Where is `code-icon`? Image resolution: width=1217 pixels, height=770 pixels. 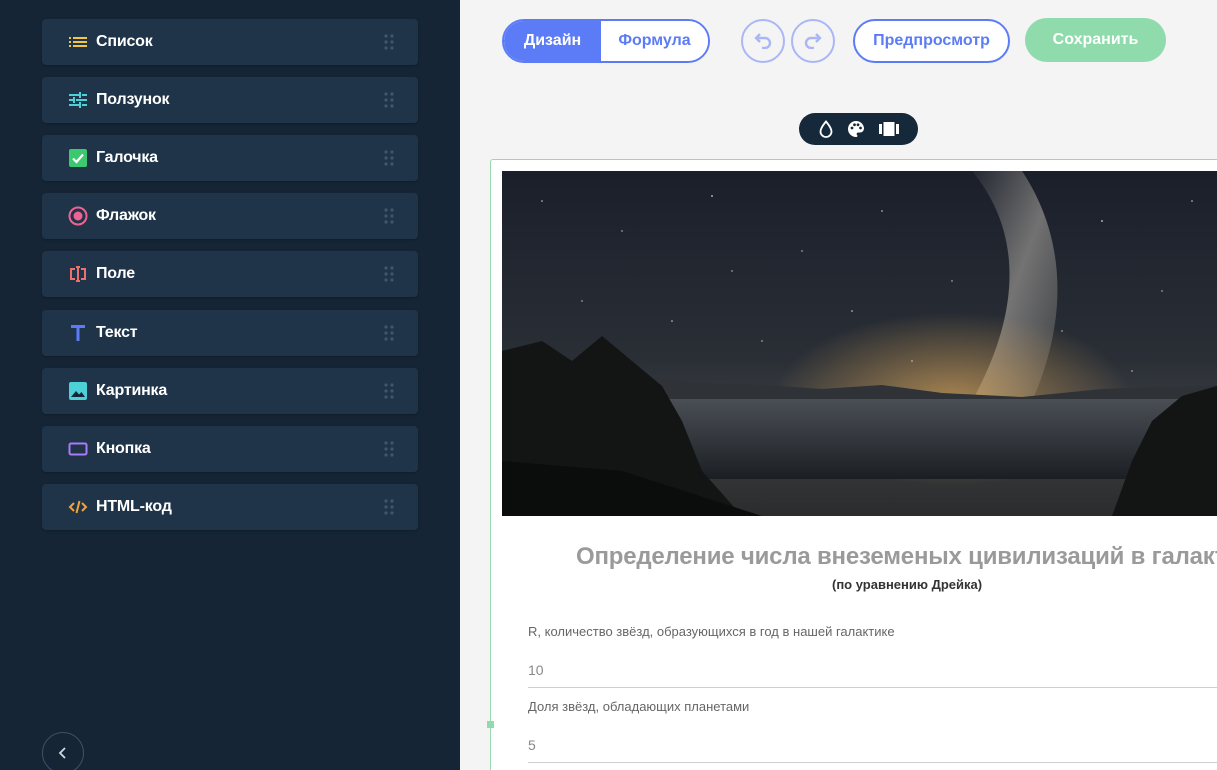
code-icon is located at coordinates (78, 507).